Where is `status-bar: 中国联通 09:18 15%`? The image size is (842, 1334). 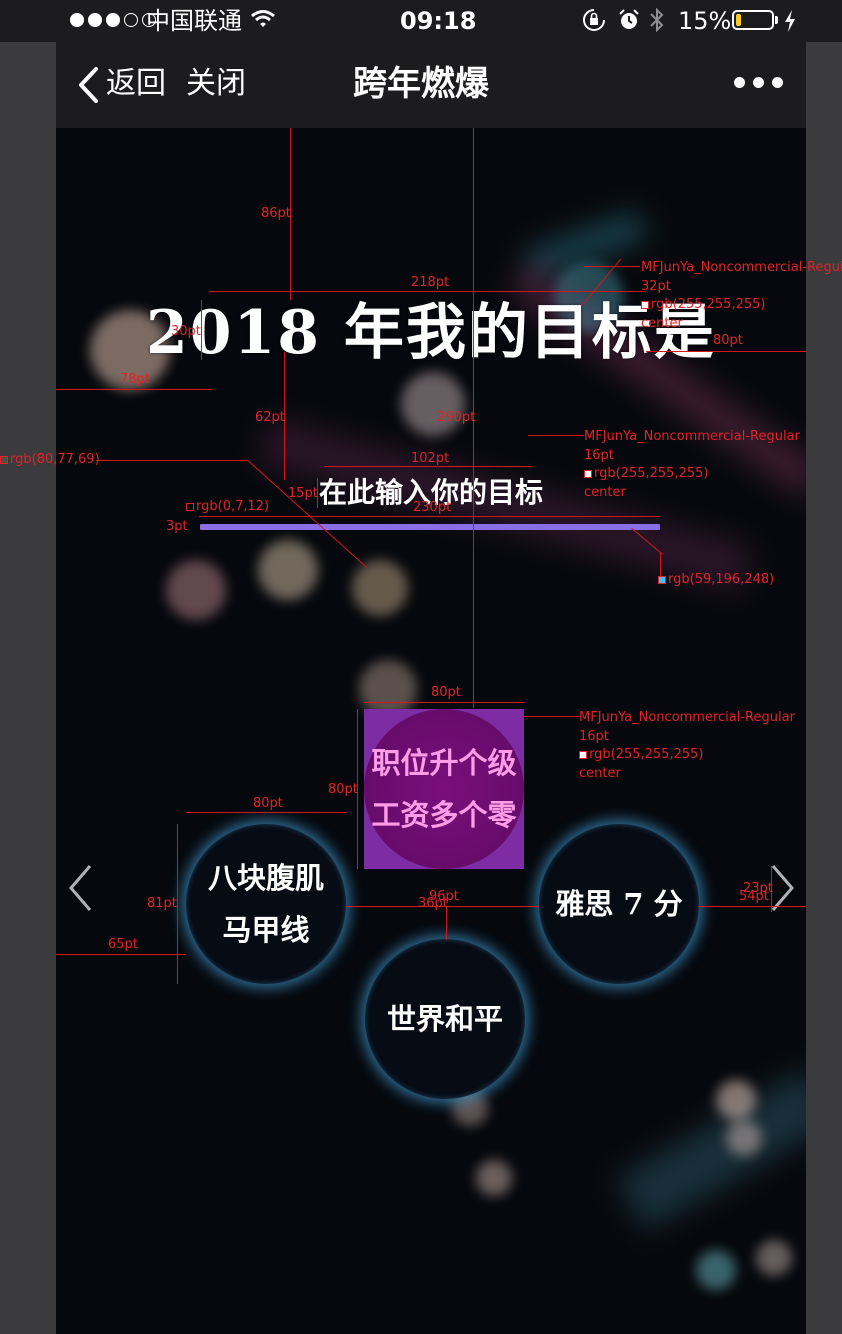 status-bar: 中国联通 09:18 15% is located at coordinates (421, 21).